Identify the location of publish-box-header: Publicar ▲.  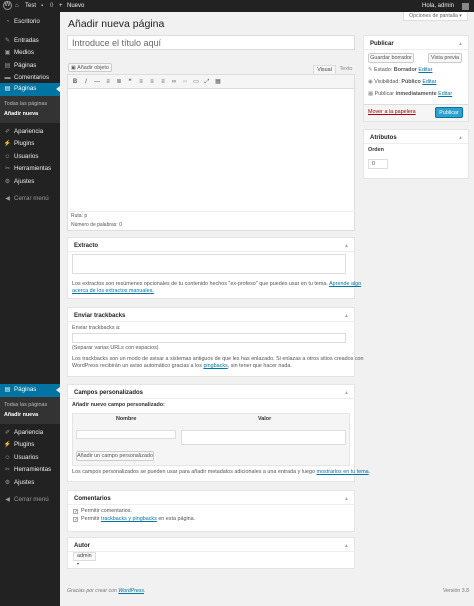
(416, 43).